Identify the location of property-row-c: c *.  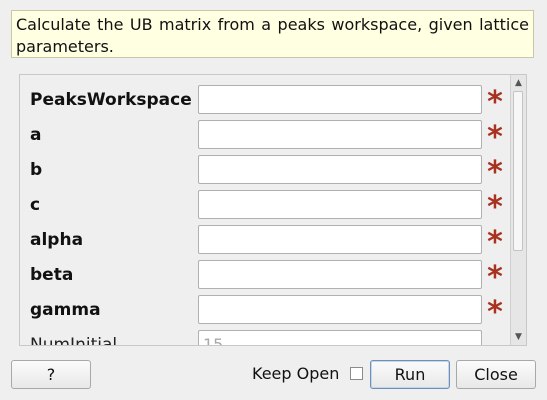
(265, 207).